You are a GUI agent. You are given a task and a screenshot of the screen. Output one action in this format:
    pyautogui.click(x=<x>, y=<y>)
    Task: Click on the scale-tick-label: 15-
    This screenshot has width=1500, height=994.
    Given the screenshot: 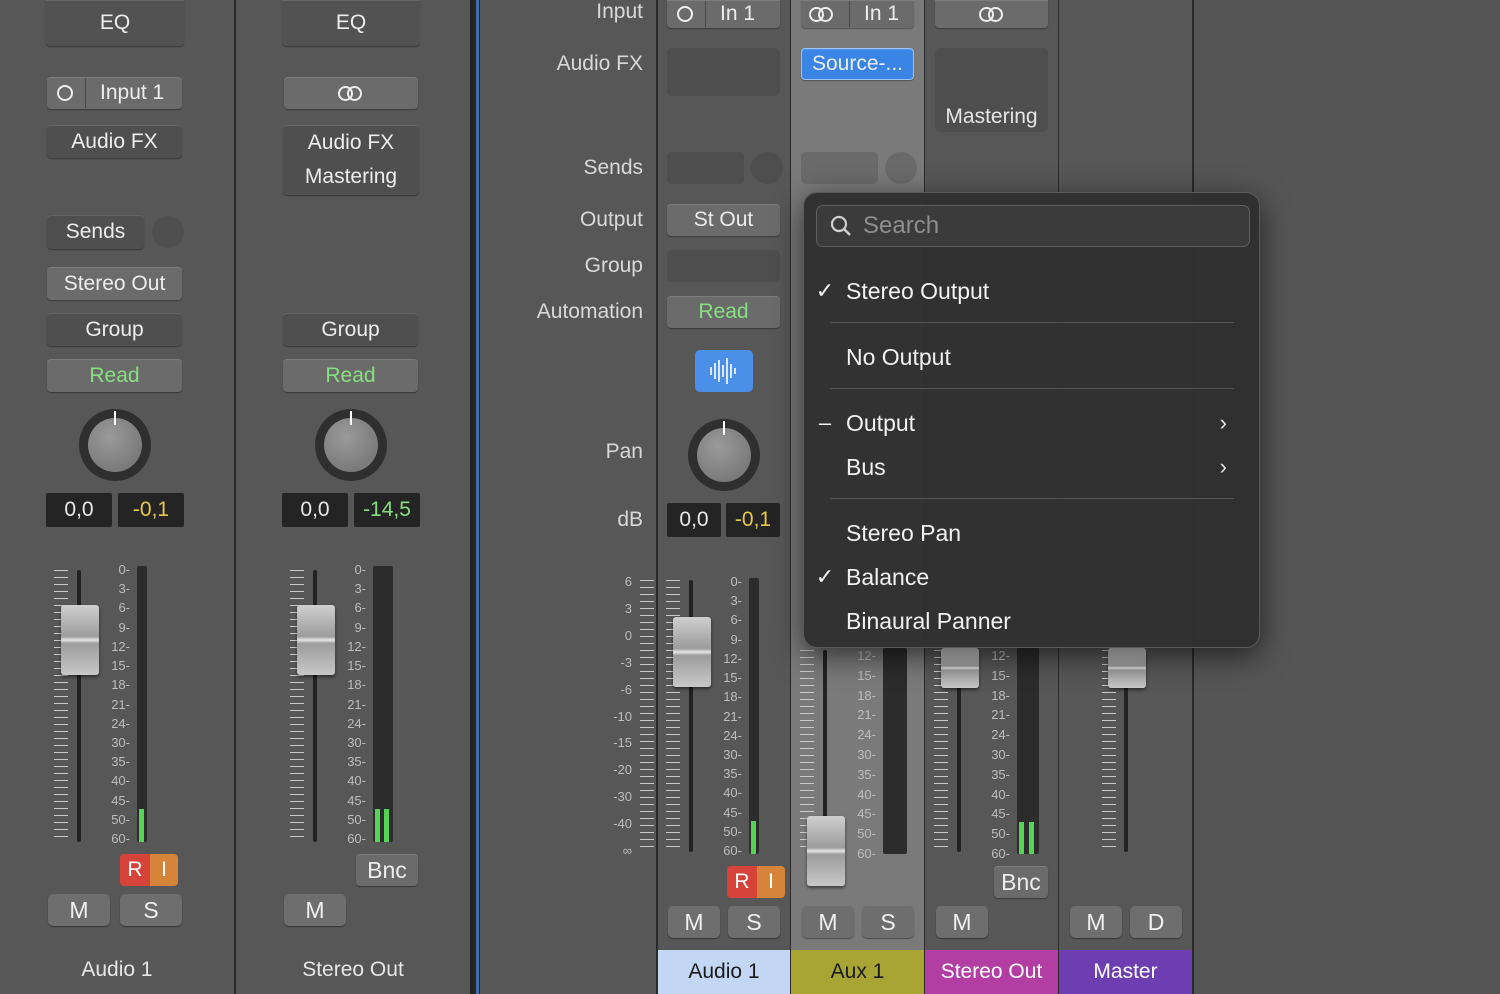 What is the action you would take?
    pyautogui.click(x=356, y=666)
    